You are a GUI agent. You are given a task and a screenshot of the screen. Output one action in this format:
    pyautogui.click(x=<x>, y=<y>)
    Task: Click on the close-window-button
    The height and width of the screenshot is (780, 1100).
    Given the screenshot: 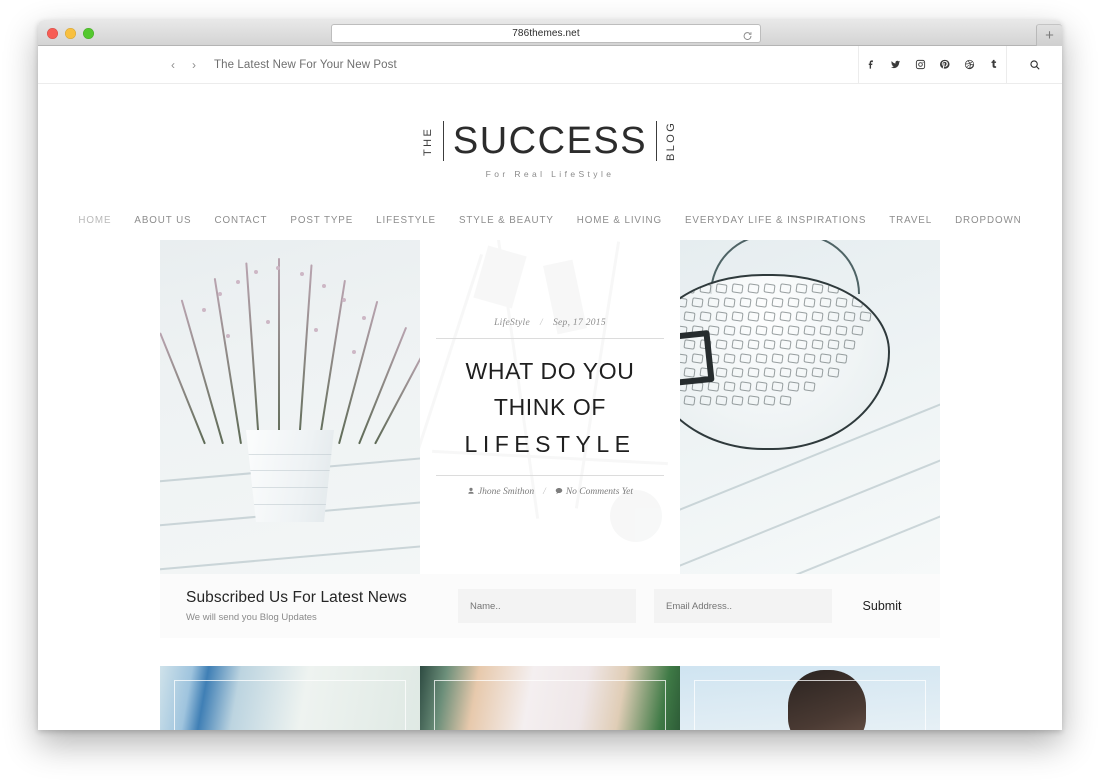 What is the action you would take?
    pyautogui.click(x=52, y=33)
    